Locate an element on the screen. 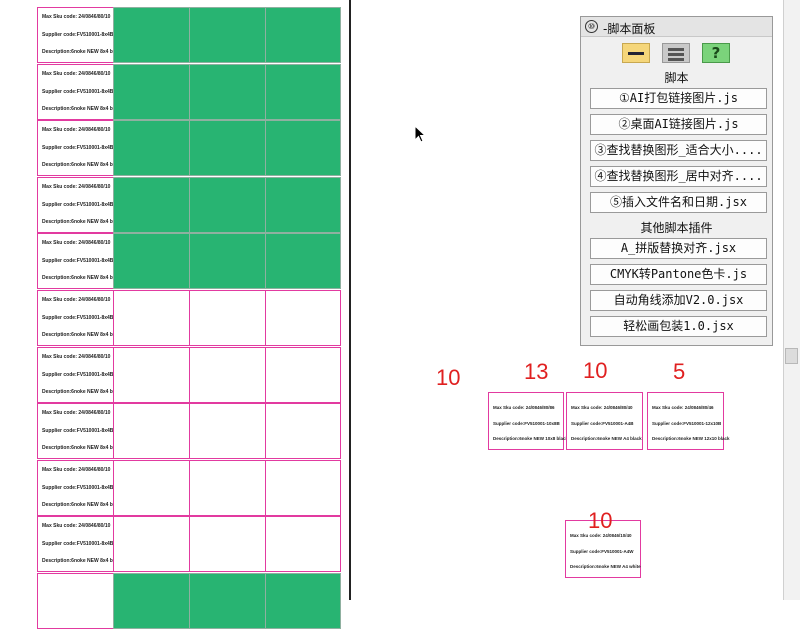 This screenshot has height=630, width=800. label-cell is located at coordinates (75, 601).